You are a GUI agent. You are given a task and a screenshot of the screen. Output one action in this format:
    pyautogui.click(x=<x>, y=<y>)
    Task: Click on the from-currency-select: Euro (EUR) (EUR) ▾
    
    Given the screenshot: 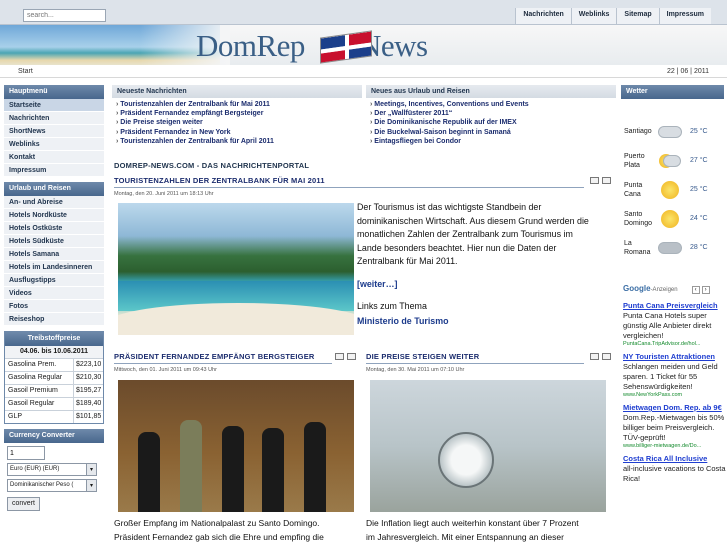 What is the action you would take?
    pyautogui.click(x=52, y=469)
    